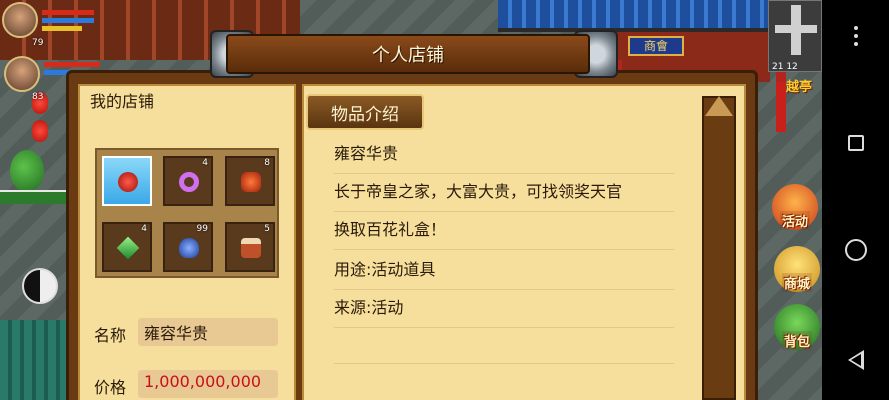 Image resolution: width=889 pixels, height=400 pixels. Describe the element at coordinates (855, 142) in the screenshot. I see `recent-apps-icon` at that location.